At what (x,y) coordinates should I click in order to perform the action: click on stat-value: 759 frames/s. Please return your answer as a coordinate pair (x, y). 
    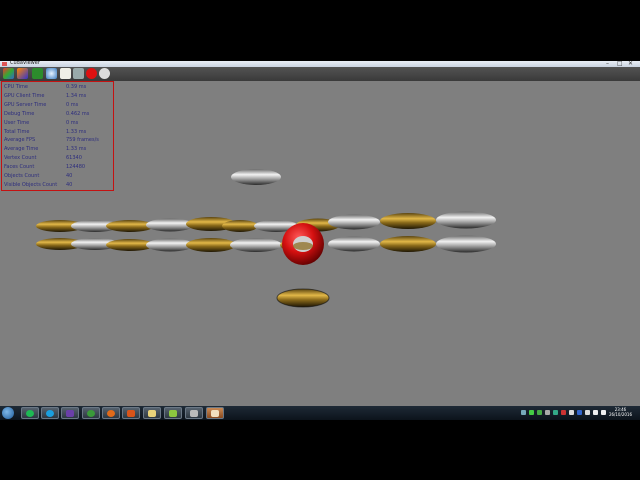
    Looking at the image, I should click on (82, 140).